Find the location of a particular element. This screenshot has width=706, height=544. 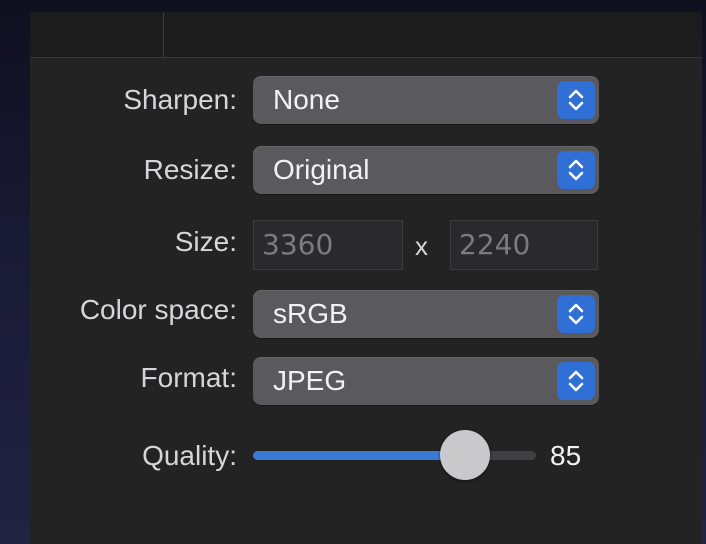

color-space-popup: sRGB is located at coordinates (426, 314).